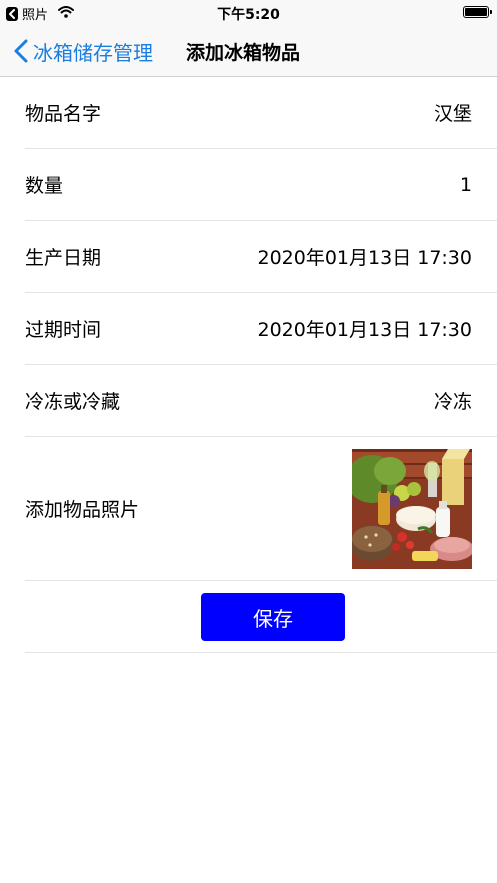 This screenshot has width=497, height=883. I want to click on navigation-bar: 冰箱储存管理 添加冰箱物品, so click(248, 51).